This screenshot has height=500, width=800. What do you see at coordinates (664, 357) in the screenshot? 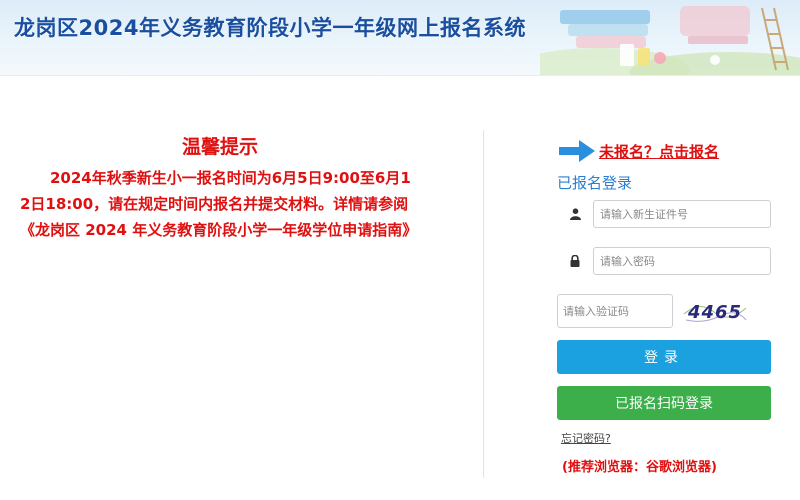
I see `login-button: 登录` at bounding box center [664, 357].